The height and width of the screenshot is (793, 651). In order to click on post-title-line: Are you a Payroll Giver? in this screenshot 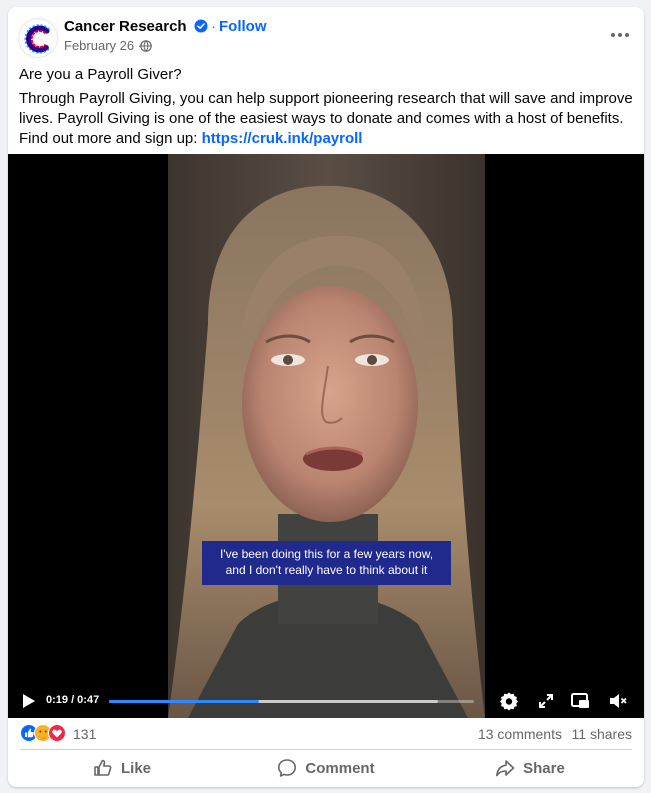, I will do `click(100, 74)`.